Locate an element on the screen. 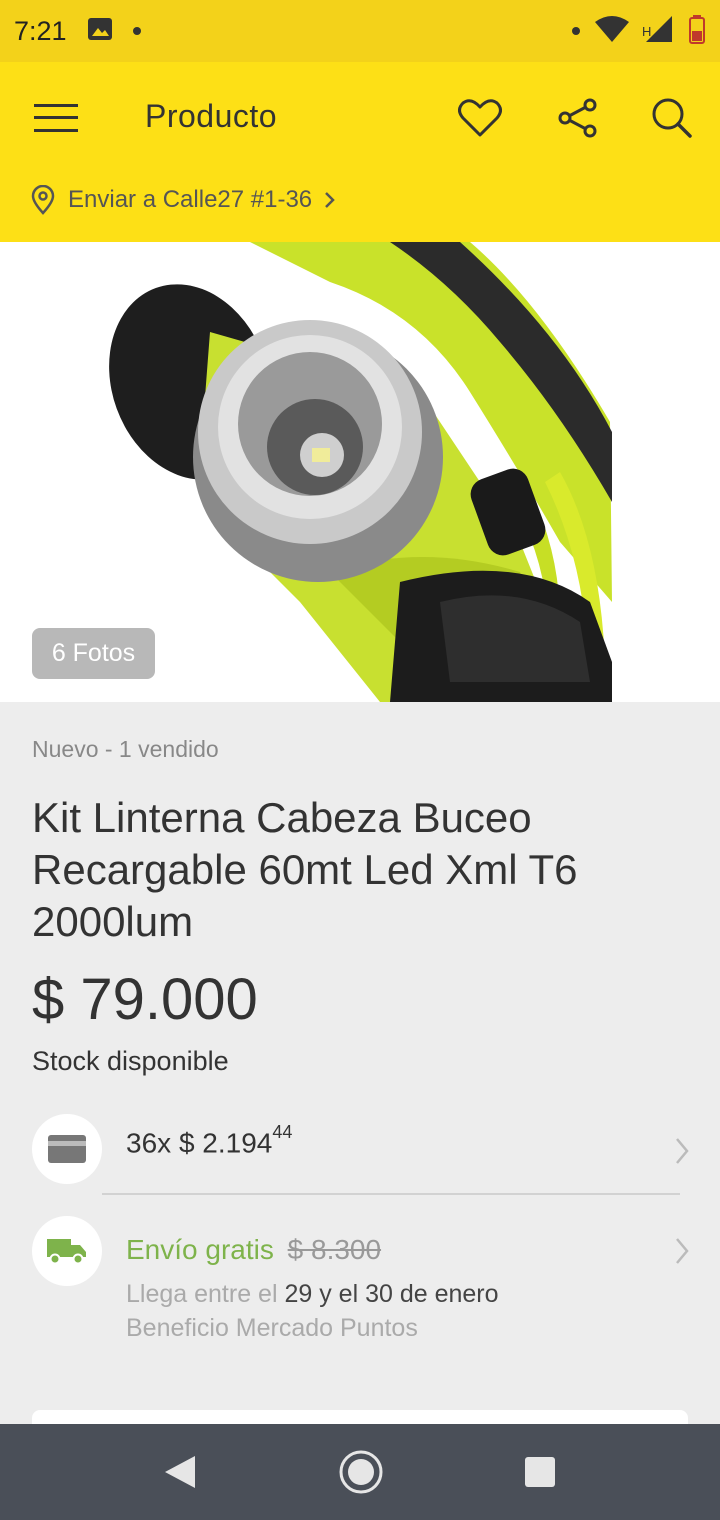  recent-apps-icon is located at coordinates (540, 1472).